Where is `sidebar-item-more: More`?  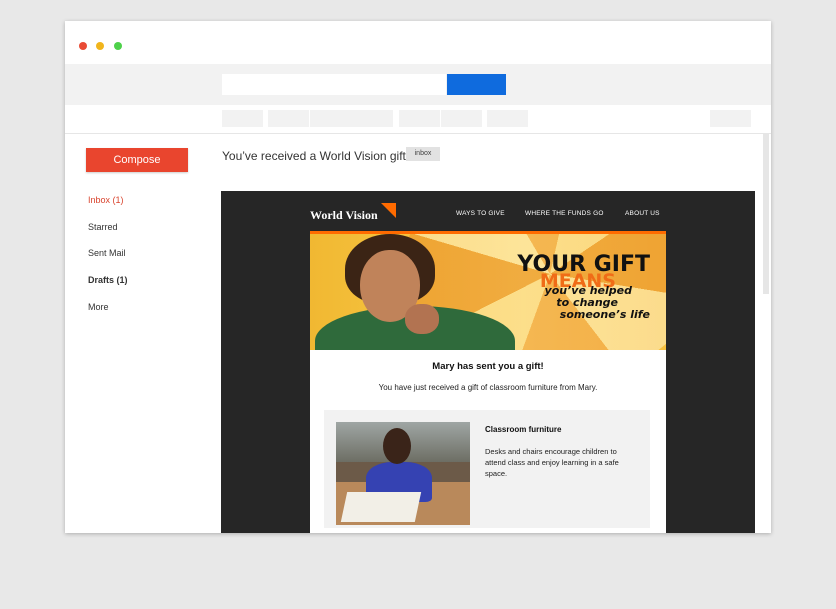 sidebar-item-more: More is located at coordinates (98, 307).